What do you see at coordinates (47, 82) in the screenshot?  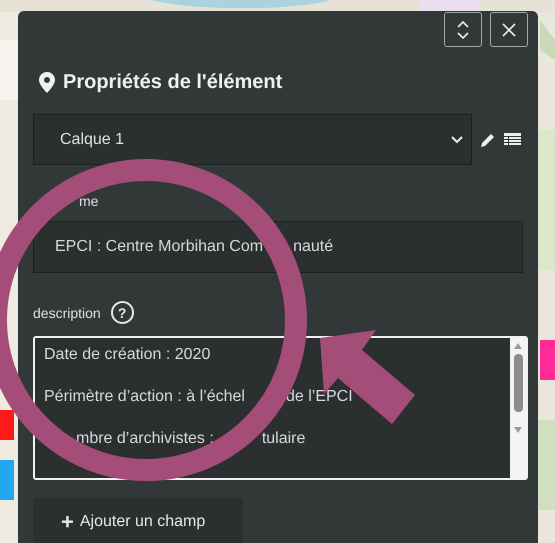 I see `map-pin-icon` at bounding box center [47, 82].